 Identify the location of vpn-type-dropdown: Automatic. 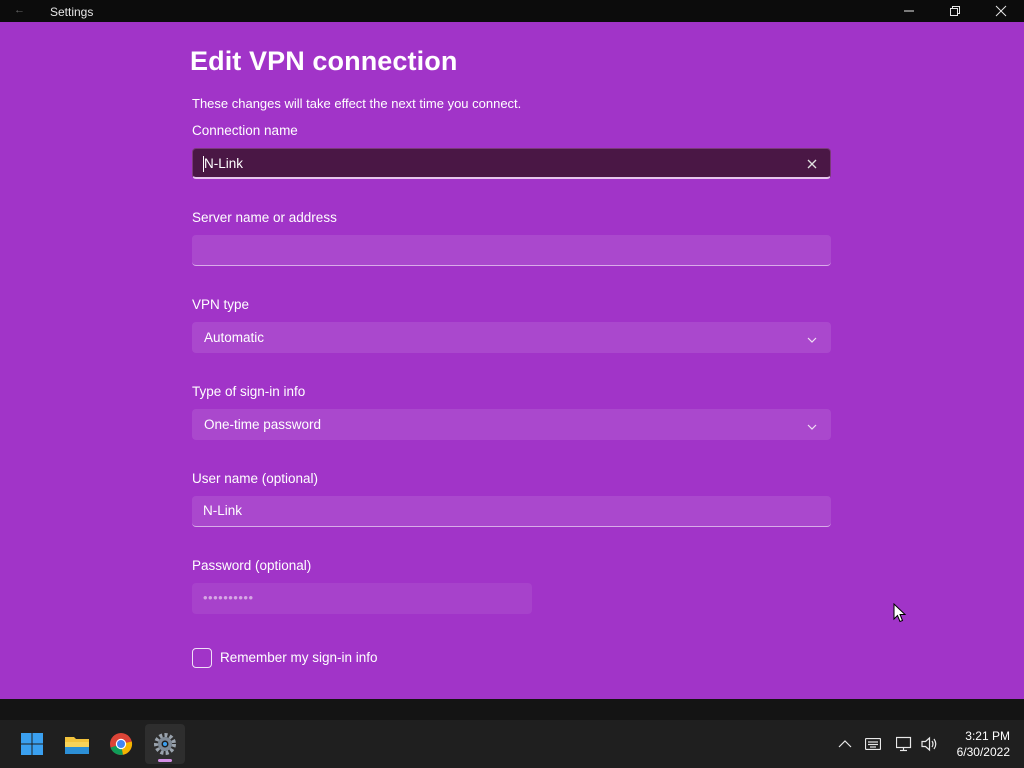
(511, 337).